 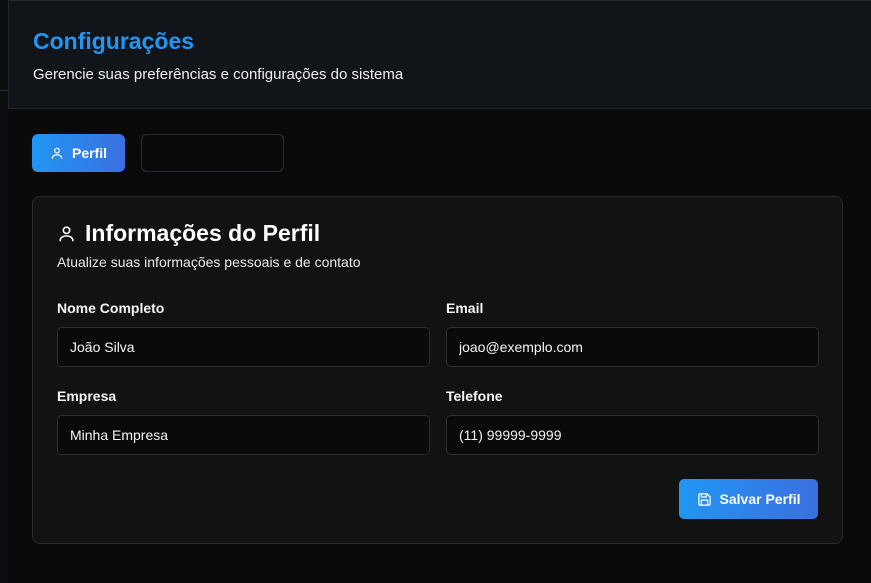 I want to click on name-label: Nome Completo, so click(x=111, y=308).